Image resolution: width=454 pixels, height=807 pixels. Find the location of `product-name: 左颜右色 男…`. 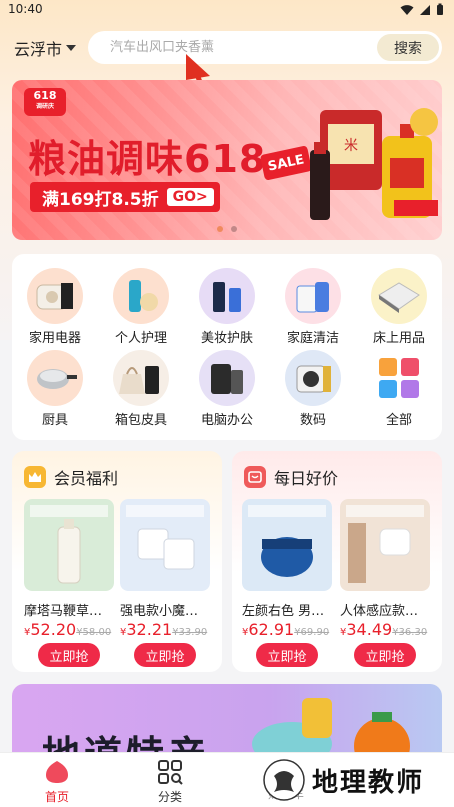

product-name: 左颜右色 男… is located at coordinates (283, 611).